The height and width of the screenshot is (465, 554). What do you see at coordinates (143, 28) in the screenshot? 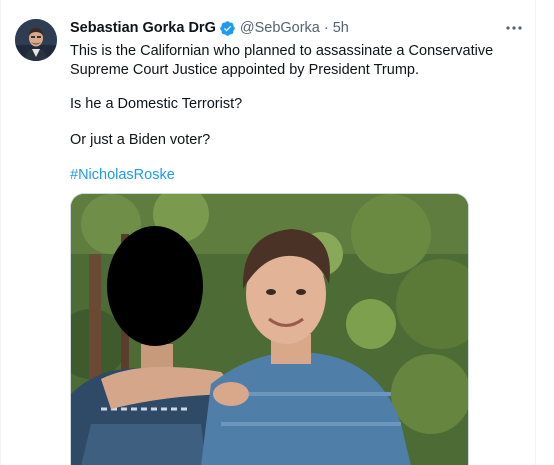
I see `author-display-name: Sebastian Gorka DrG` at bounding box center [143, 28].